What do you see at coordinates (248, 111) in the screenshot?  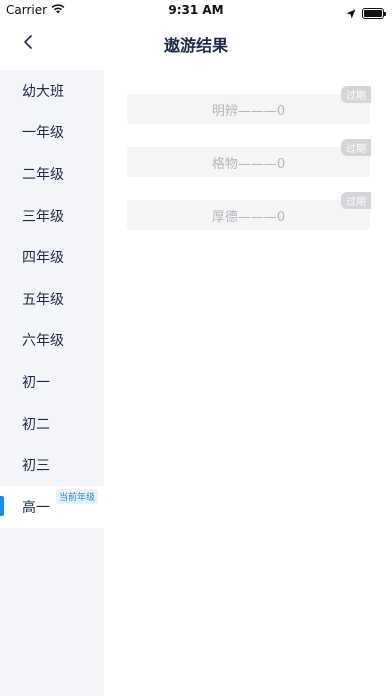 I see `result-card-label: 明辨———0` at bounding box center [248, 111].